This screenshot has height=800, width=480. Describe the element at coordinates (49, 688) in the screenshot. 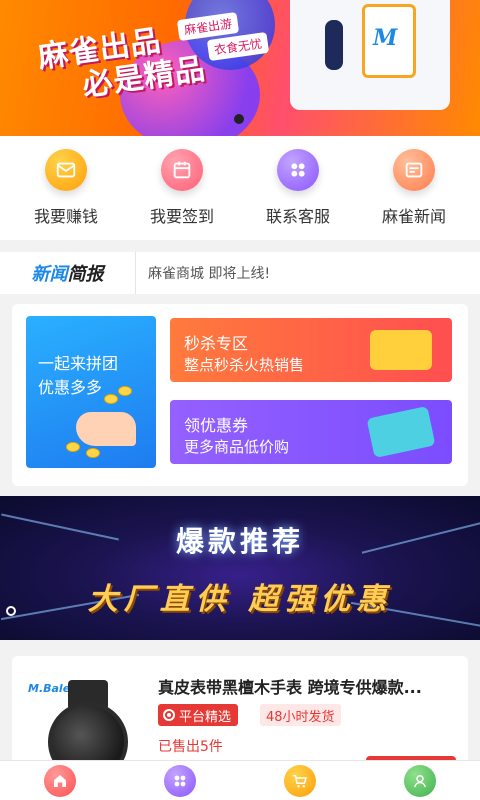

I see `product-brand: M.Bale` at that location.